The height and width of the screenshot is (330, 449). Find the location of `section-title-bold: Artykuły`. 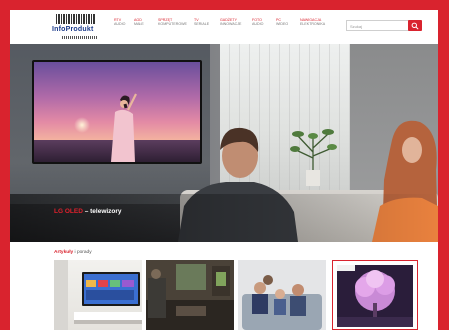

section-title-bold: Artykuły is located at coordinates (64, 252).